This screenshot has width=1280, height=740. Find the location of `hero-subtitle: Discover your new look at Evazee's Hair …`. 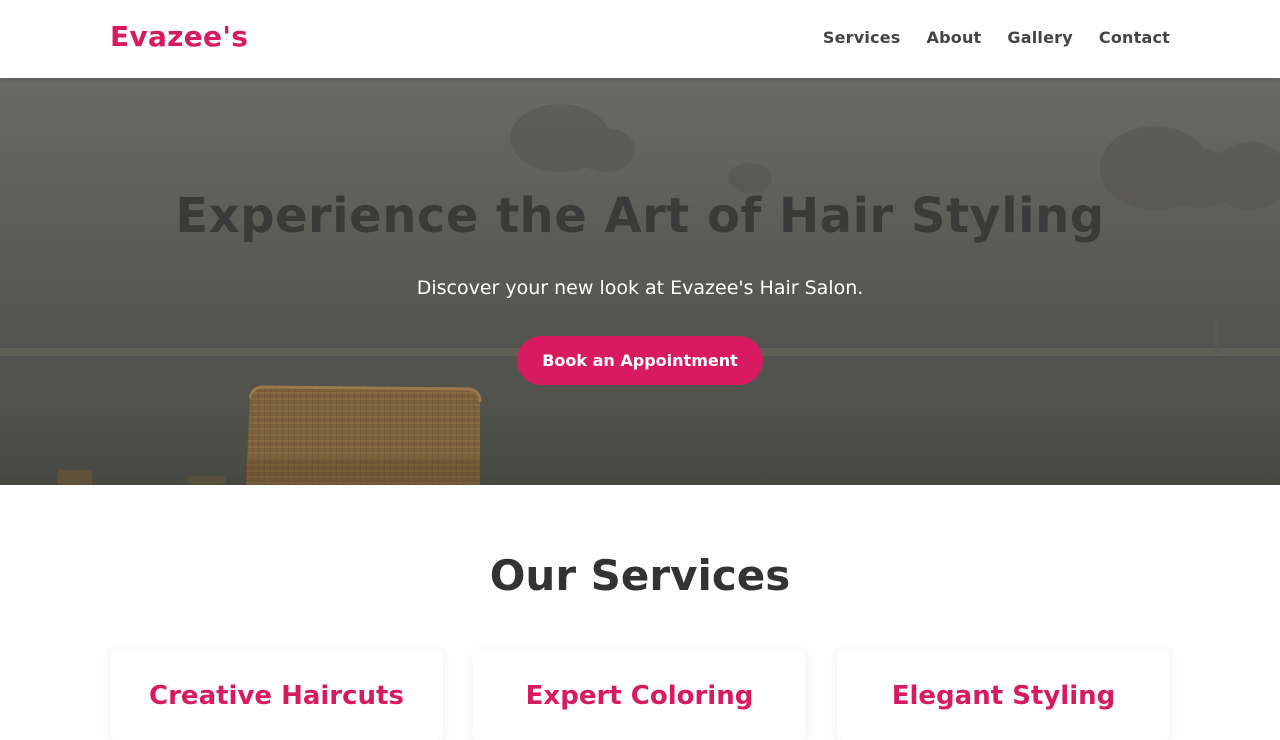

hero-subtitle: Discover your new look at Evazee's Hair … is located at coordinates (640, 288).